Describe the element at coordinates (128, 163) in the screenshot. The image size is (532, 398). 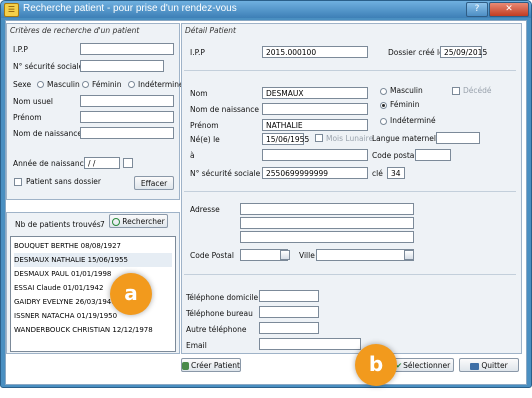
I see `calendar-button` at that location.